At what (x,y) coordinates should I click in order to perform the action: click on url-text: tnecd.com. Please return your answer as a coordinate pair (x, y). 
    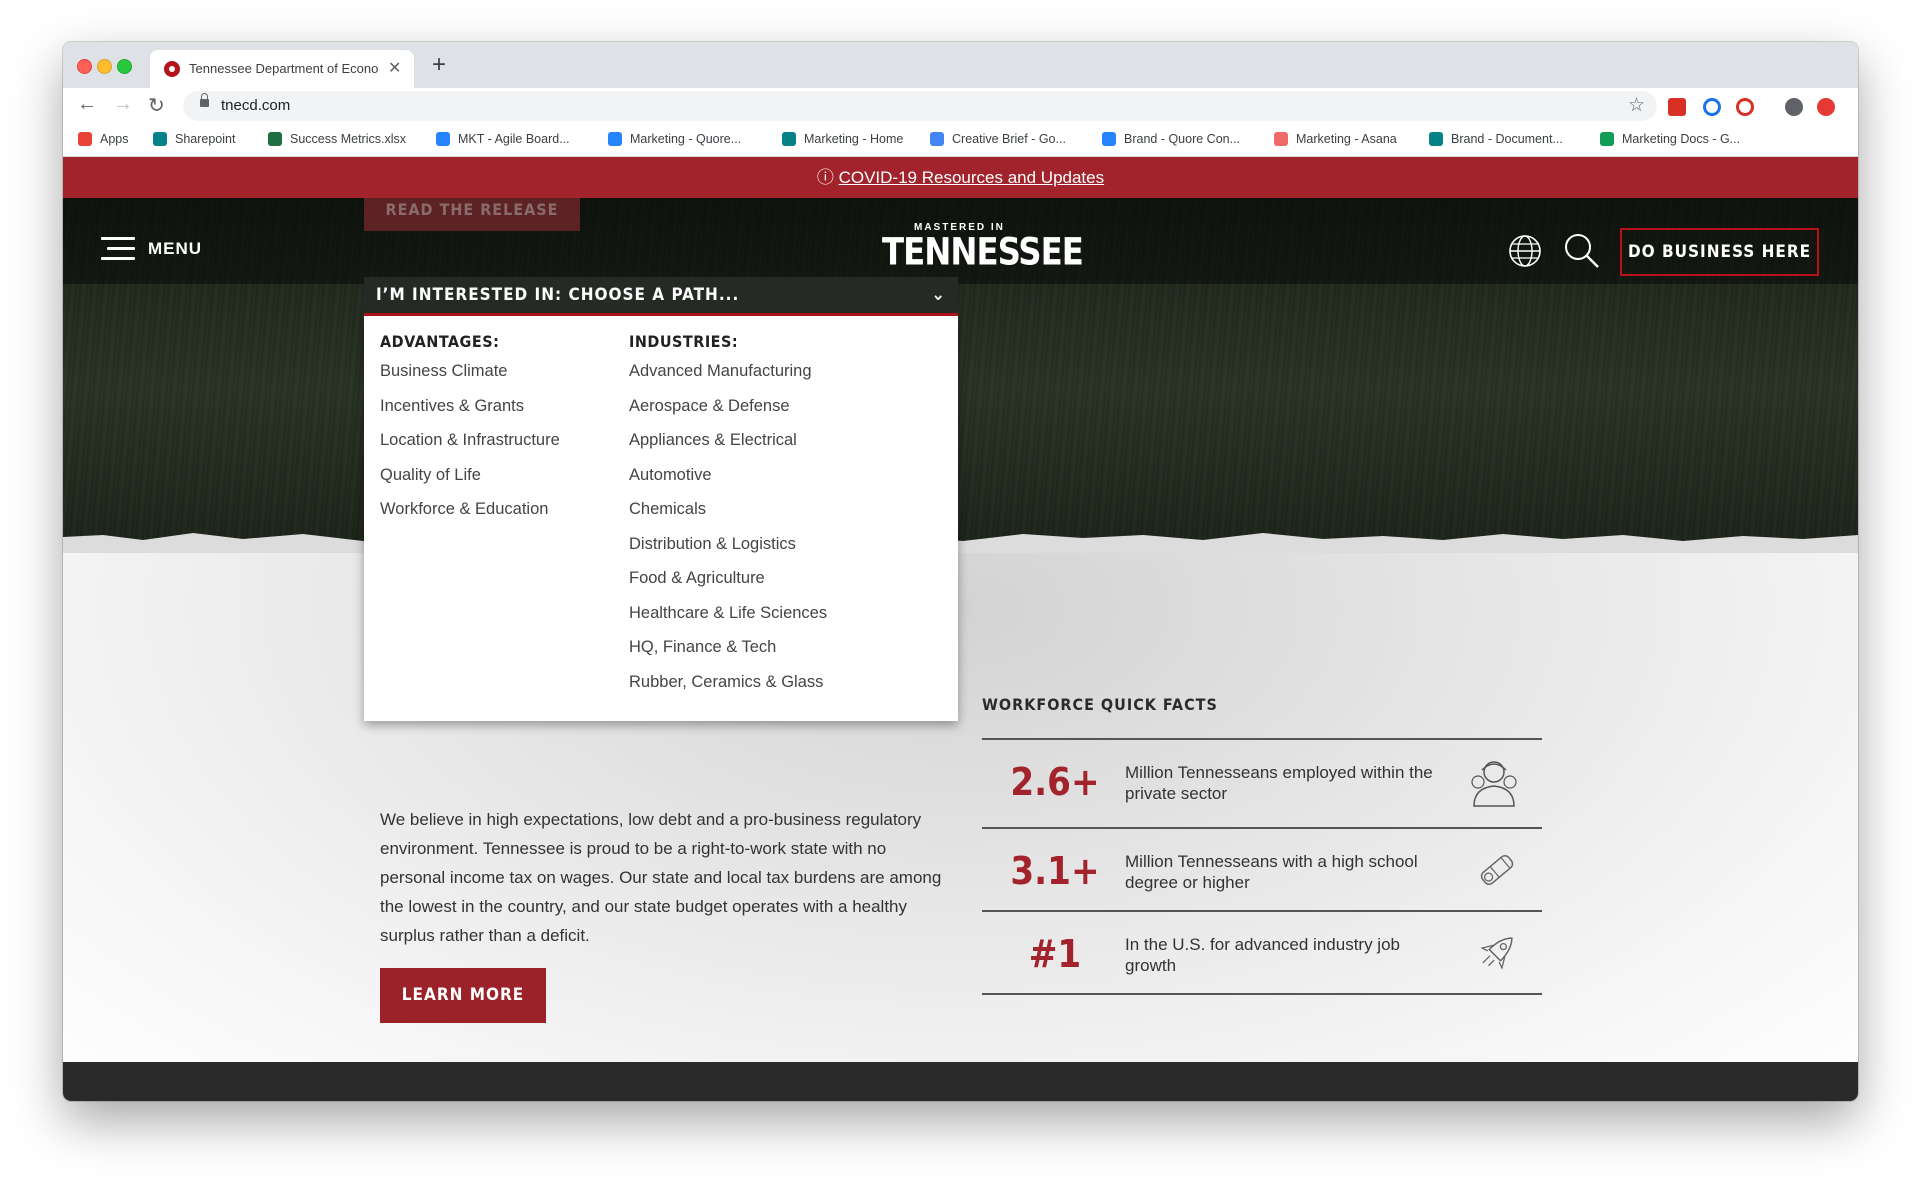
    Looking at the image, I should click on (255, 105).